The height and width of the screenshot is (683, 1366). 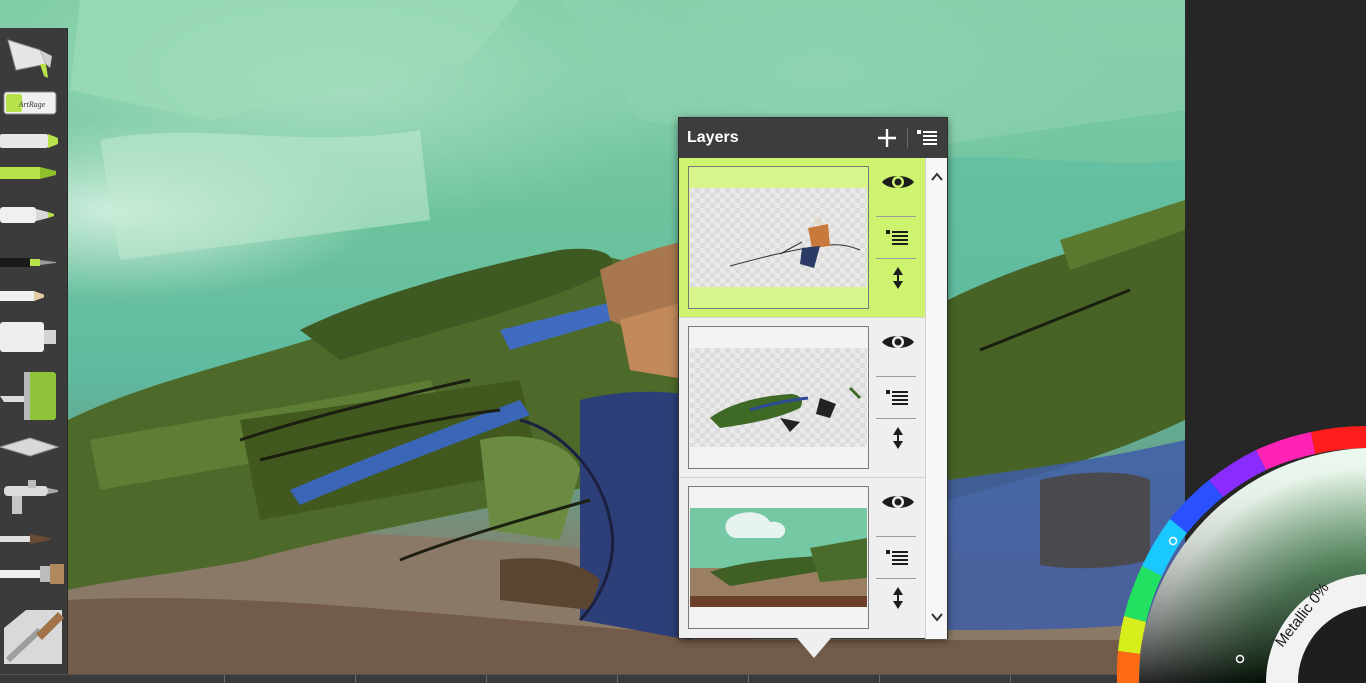 I want to click on felt-pen-tool, so click(x=33, y=173).